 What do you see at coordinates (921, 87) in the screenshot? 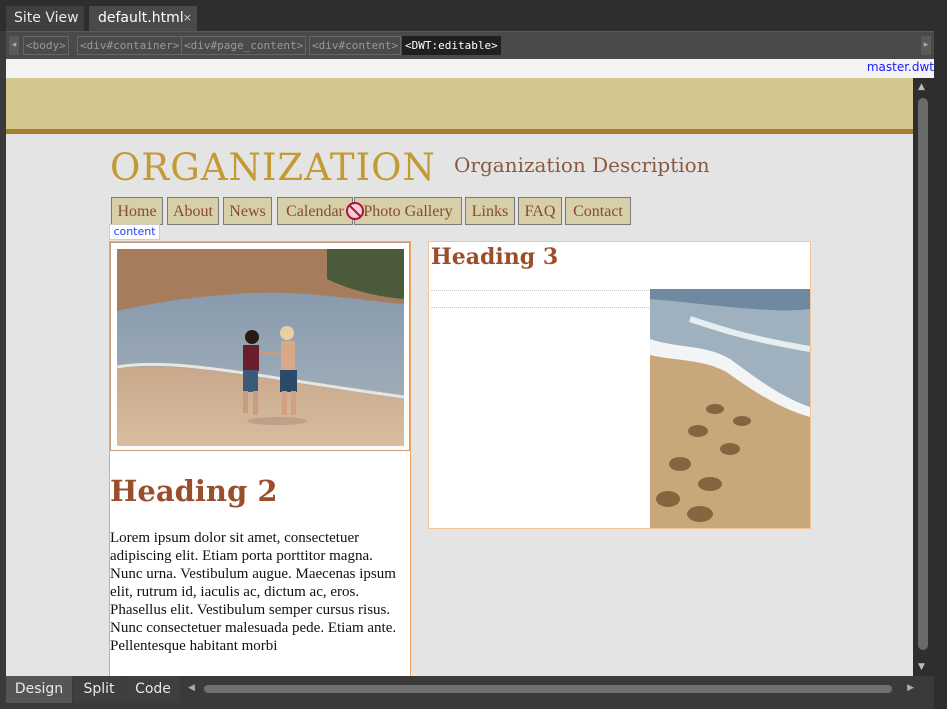
I see `arrow-up-icon: ▲` at bounding box center [921, 87].